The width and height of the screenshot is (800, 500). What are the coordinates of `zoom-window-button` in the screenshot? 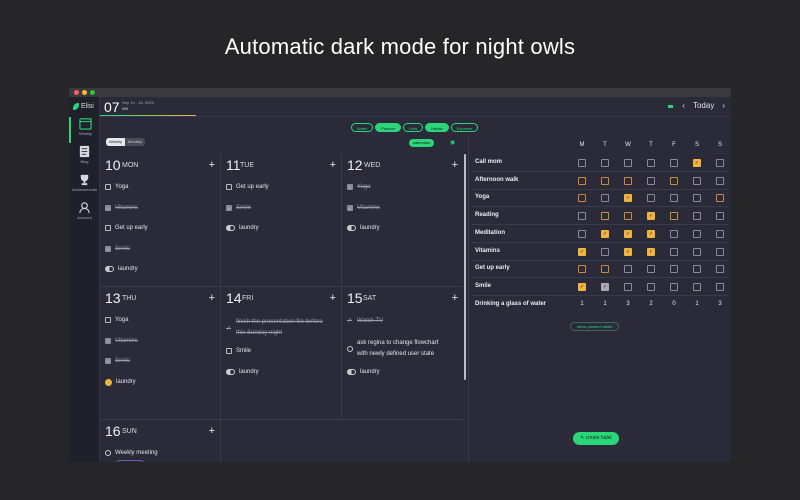 It's located at (92, 92).